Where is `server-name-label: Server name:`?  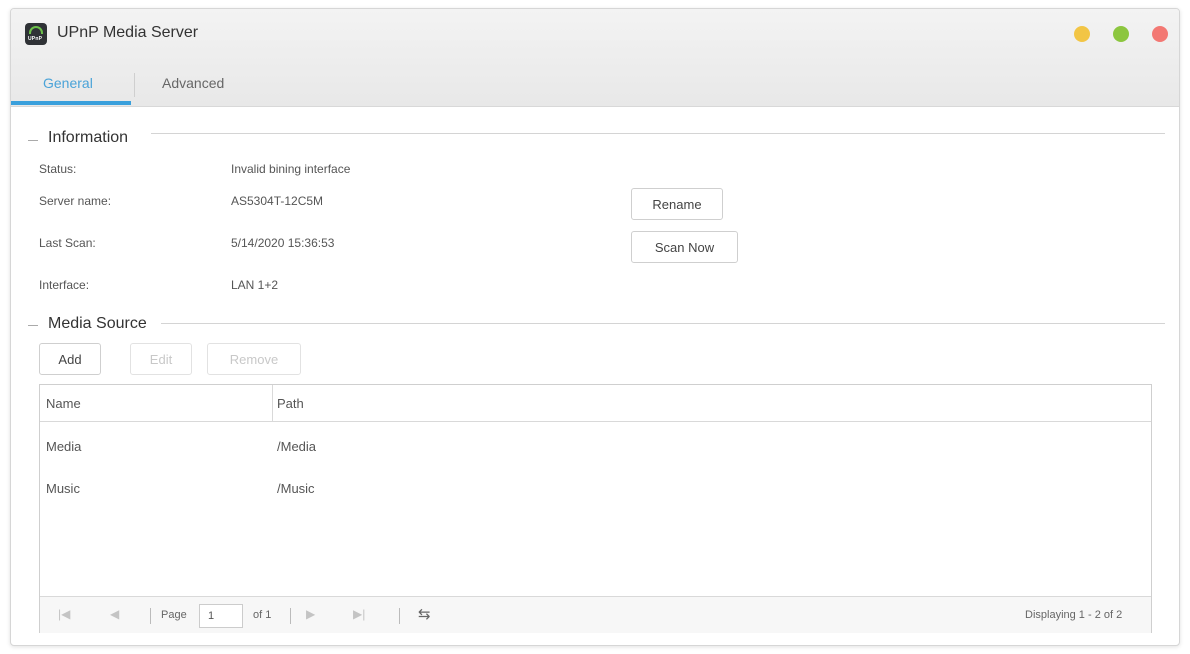 server-name-label: Server name: is located at coordinates (75, 201).